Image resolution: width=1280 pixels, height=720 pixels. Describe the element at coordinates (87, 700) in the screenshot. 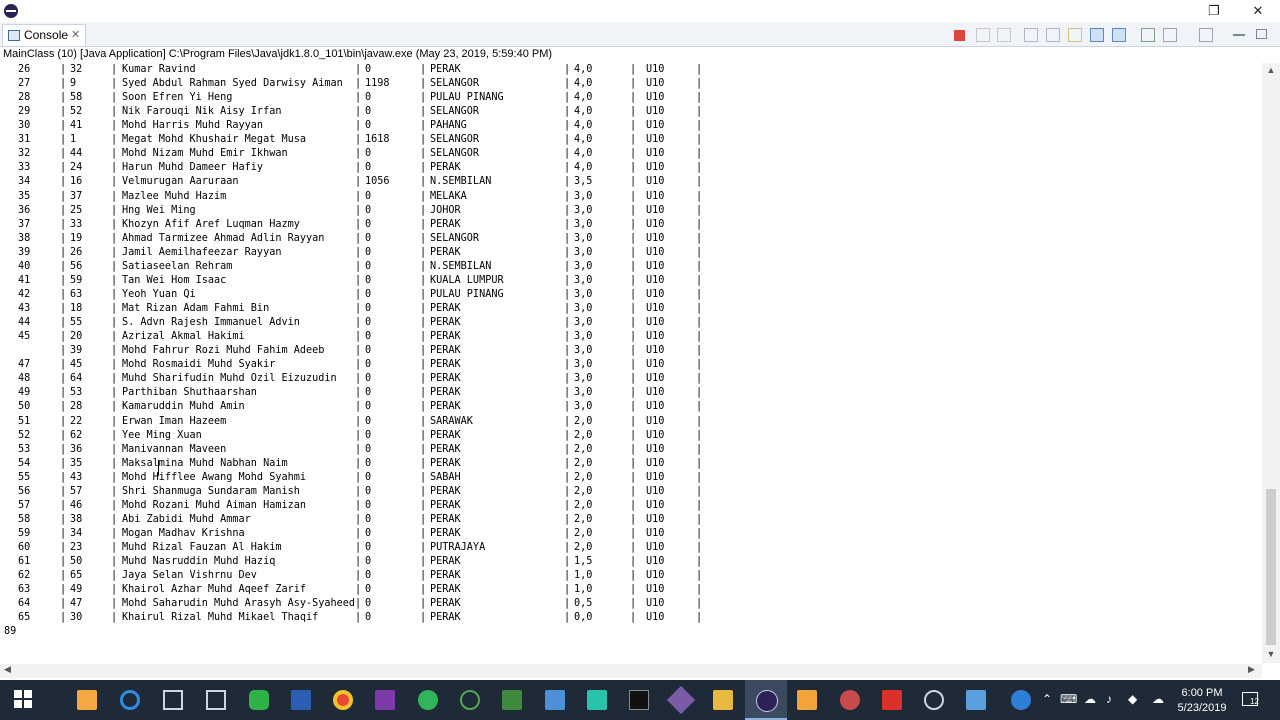

I see `store-icon` at that location.